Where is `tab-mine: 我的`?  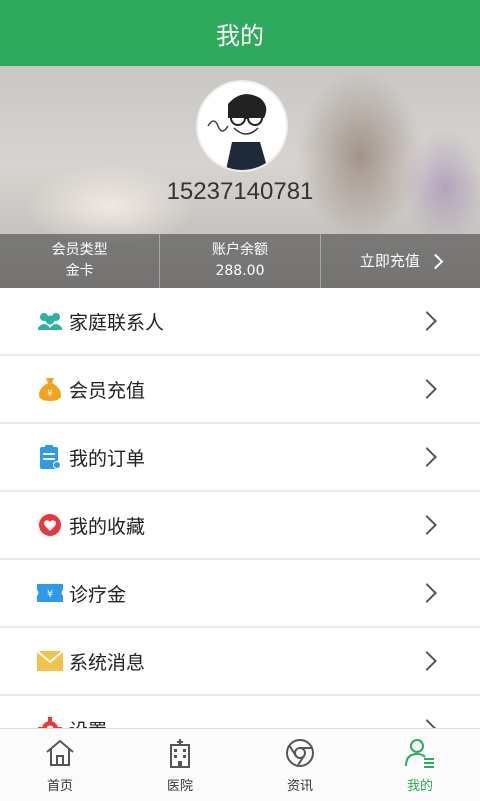
tab-mine: 我的 is located at coordinates (420, 765).